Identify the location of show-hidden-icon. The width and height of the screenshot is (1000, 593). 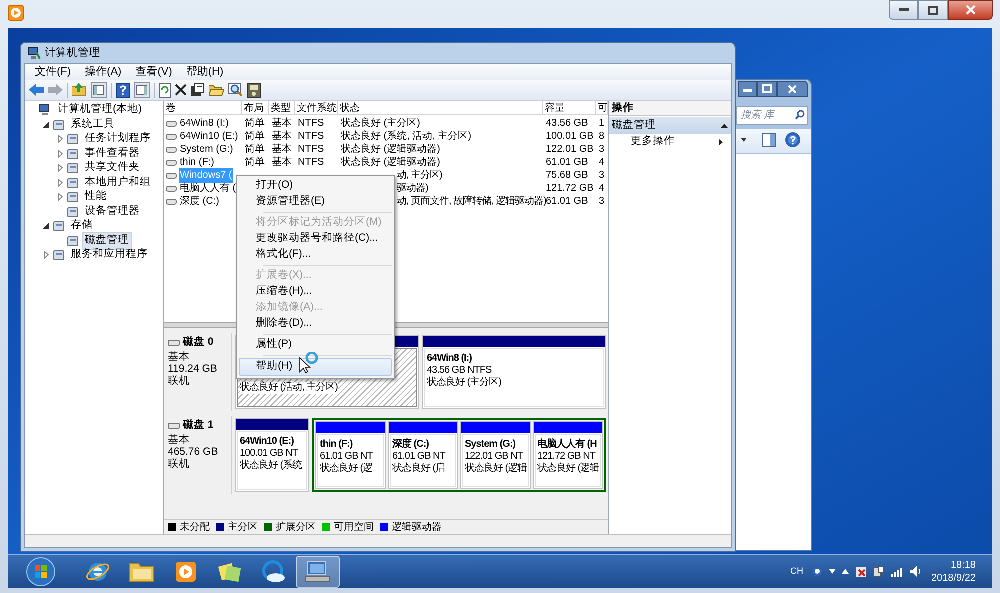
(845, 571).